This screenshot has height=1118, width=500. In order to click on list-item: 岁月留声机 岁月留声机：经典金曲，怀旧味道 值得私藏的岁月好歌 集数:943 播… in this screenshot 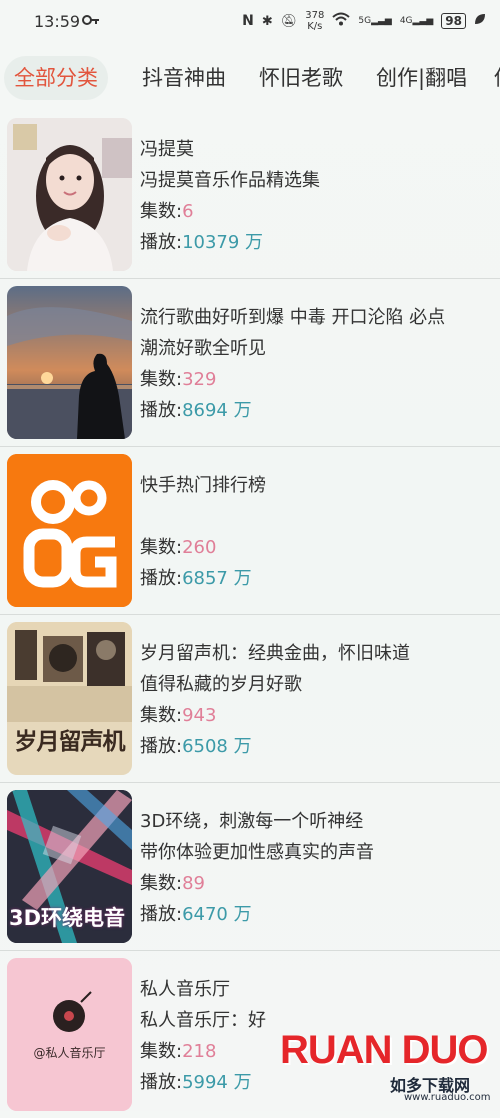, I will do `click(250, 699)`.